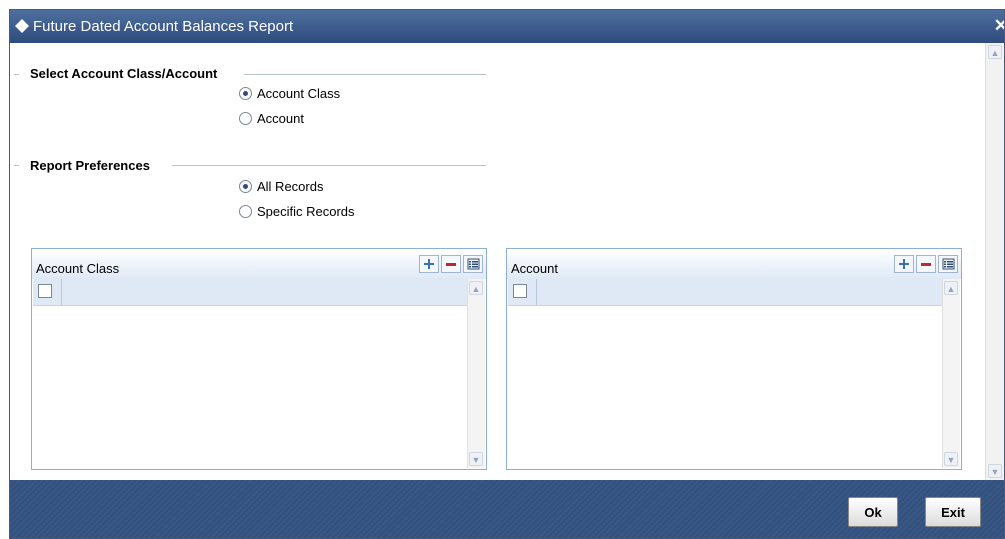  What do you see at coordinates (534, 268) in the screenshot?
I see `grid-title: Account` at bounding box center [534, 268].